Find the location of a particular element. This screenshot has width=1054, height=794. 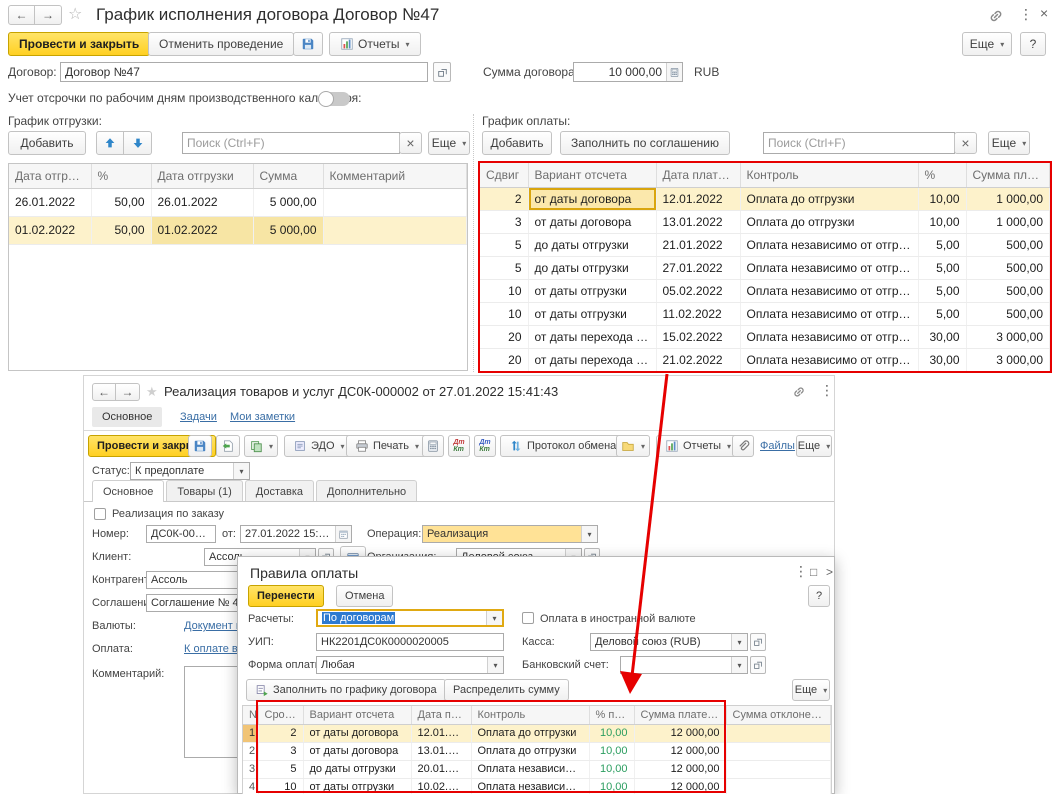

payment-search-input is located at coordinates (859, 143).